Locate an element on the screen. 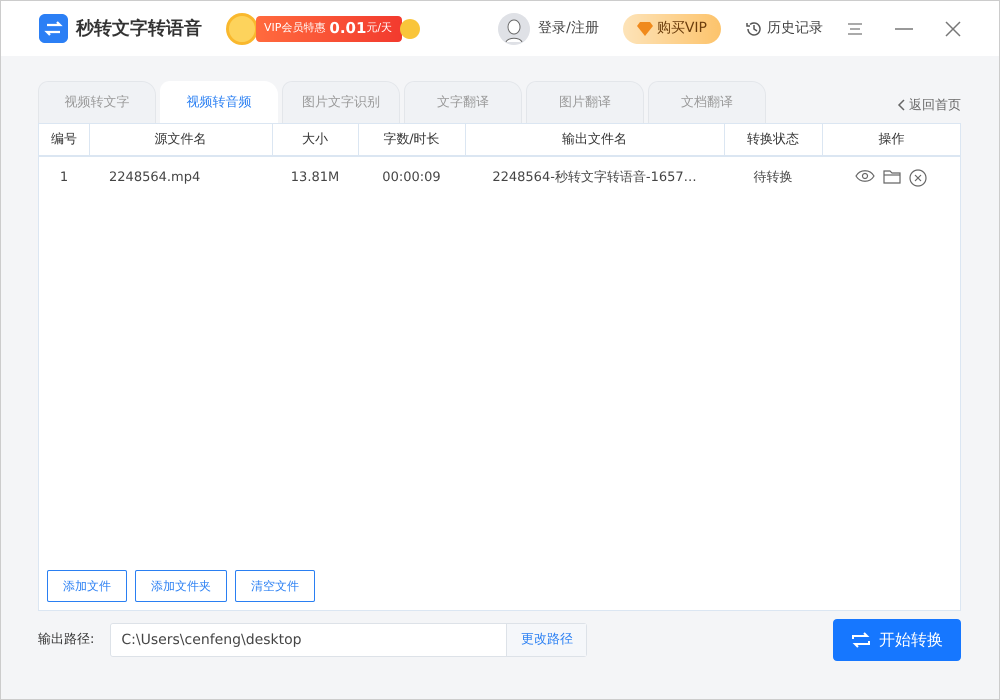  column-header: 转换状态 is located at coordinates (773, 140).